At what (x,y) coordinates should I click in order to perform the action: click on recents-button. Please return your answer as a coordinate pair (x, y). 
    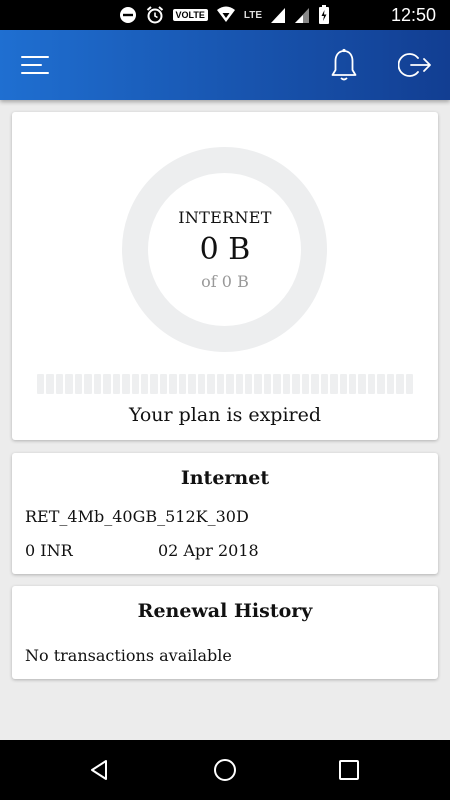
    Looking at the image, I should click on (349, 770).